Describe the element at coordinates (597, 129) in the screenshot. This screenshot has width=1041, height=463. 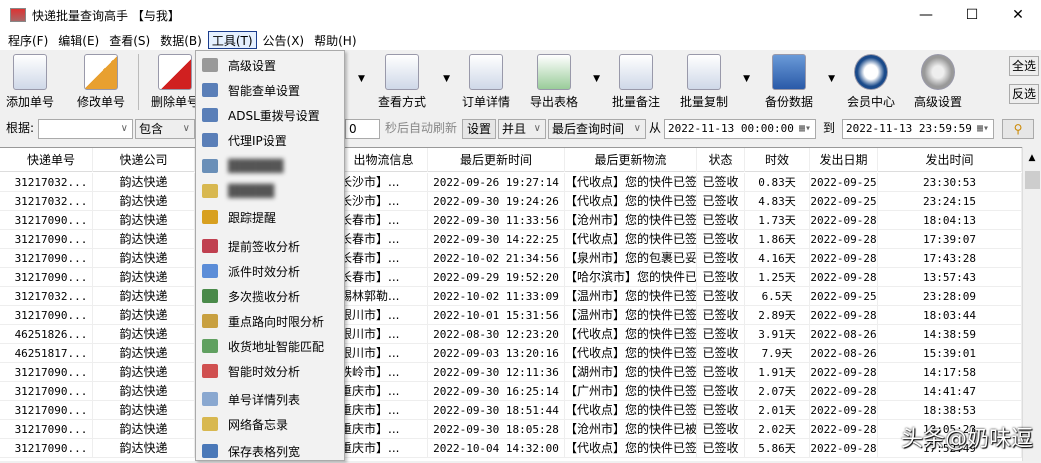
I see `time-field-select: 最后查询时间 ∨` at that location.